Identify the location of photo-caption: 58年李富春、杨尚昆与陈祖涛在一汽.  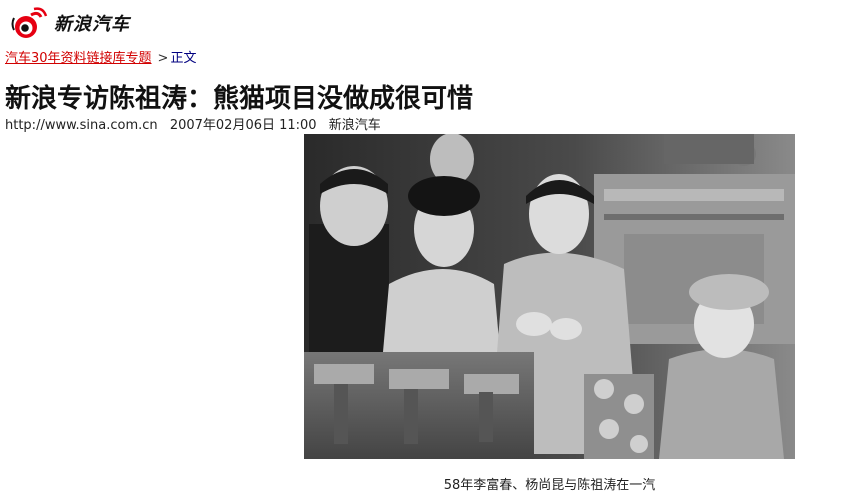
(549, 485).